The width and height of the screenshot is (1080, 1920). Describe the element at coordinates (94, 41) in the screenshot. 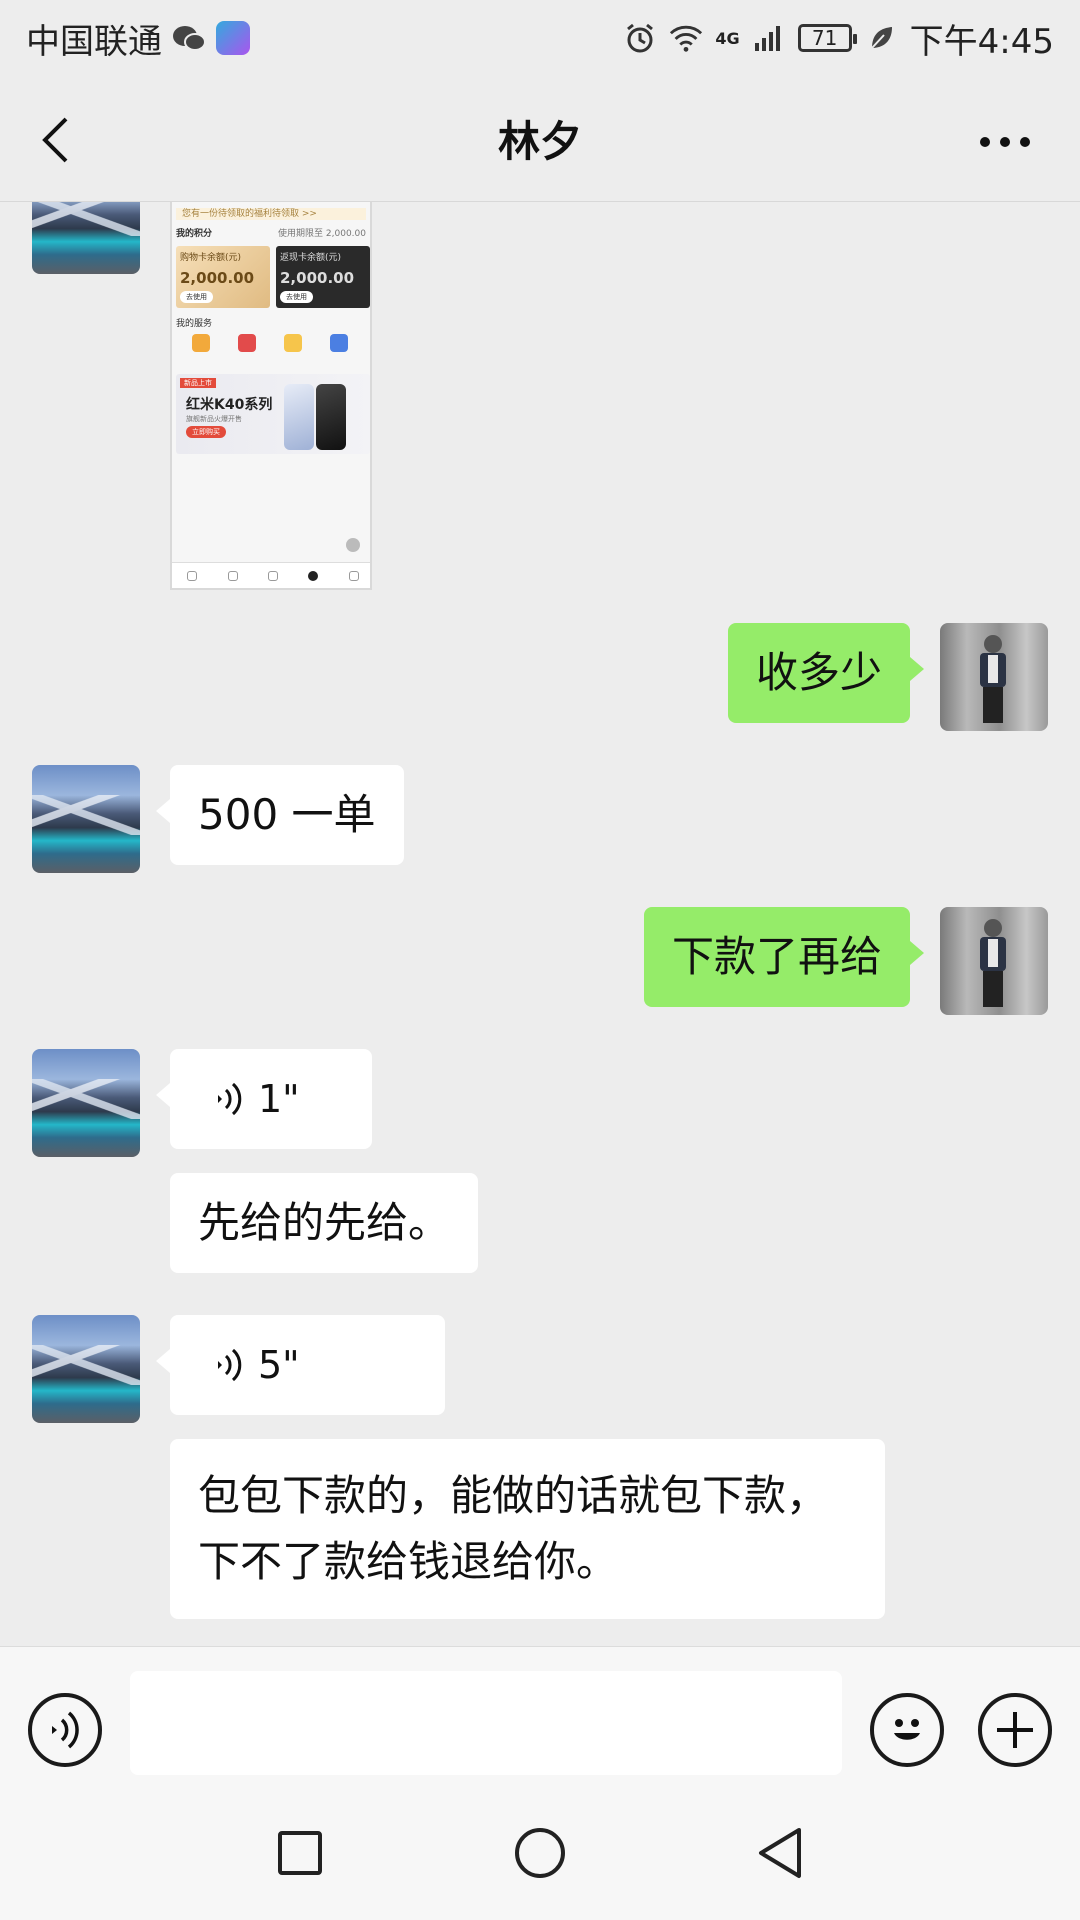

I see `carrier-label: 中国联通` at that location.